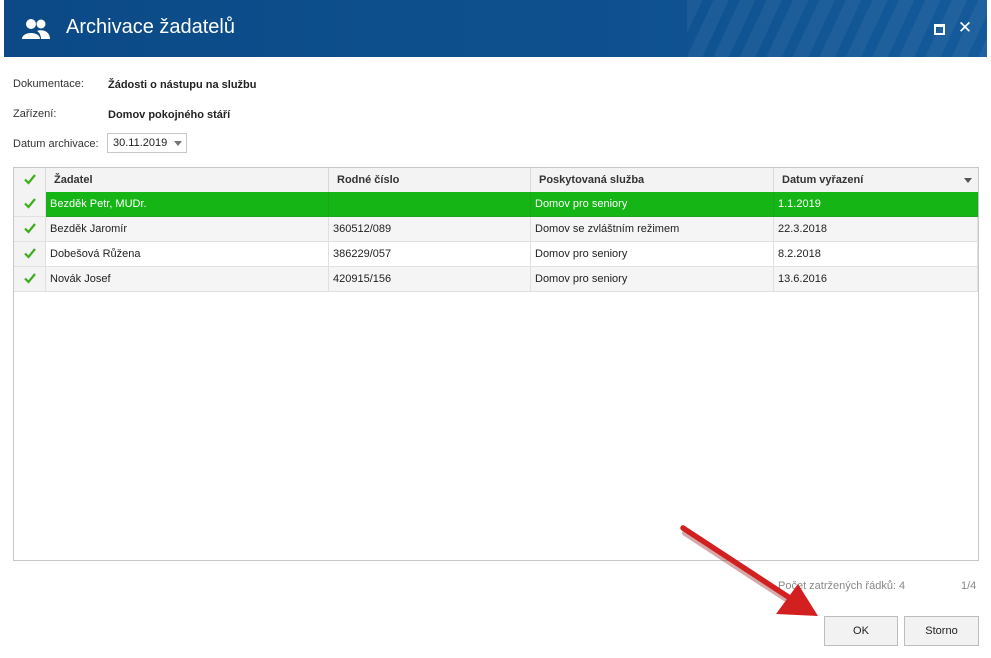 The height and width of the screenshot is (658, 991). I want to click on cell-birth-number: 386229/057, so click(430, 254).